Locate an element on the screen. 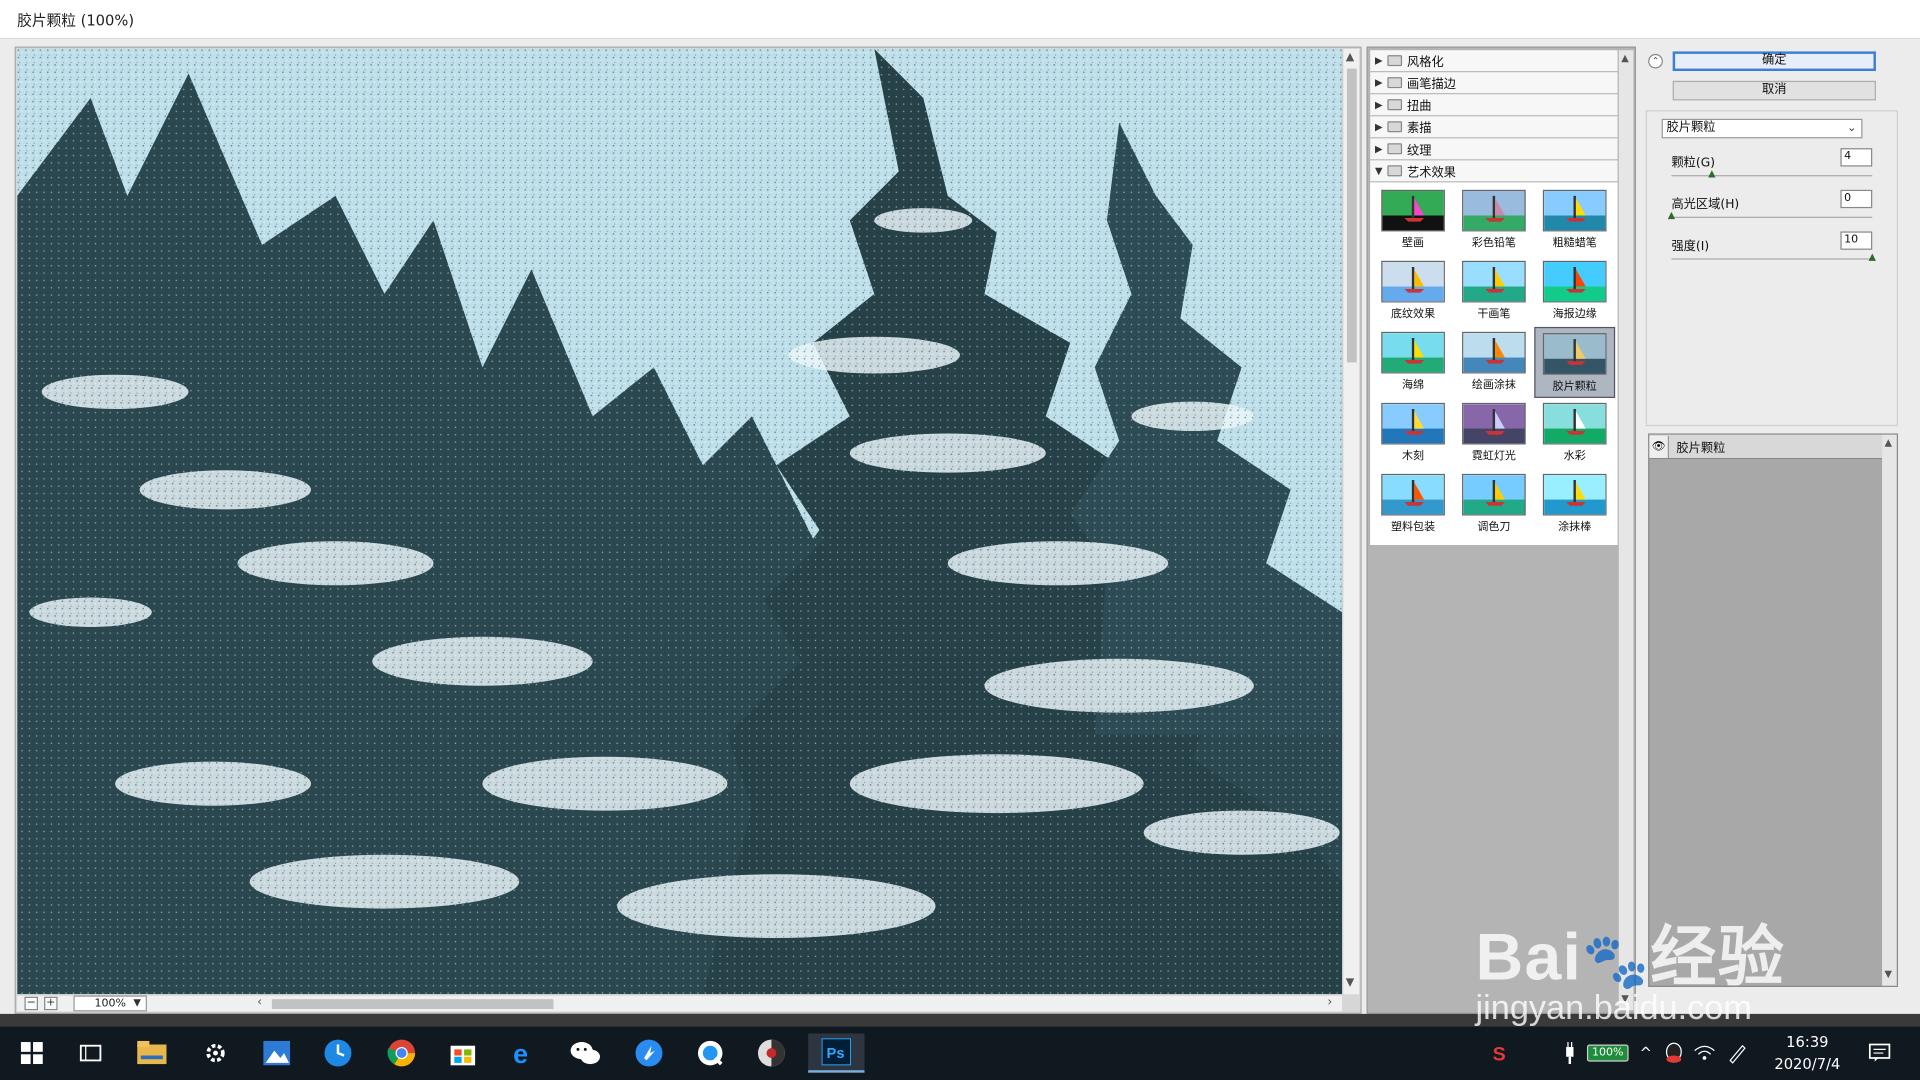 The height and width of the screenshot is (1080, 1920). scroll-right-arrow-icon: › is located at coordinates (1329, 1002).